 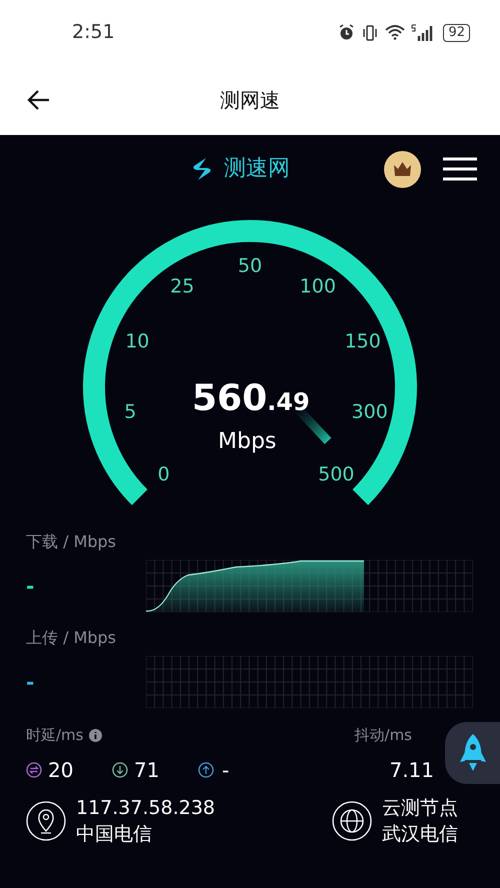 I want to click on rocket-button, so click(x=472, y=753).